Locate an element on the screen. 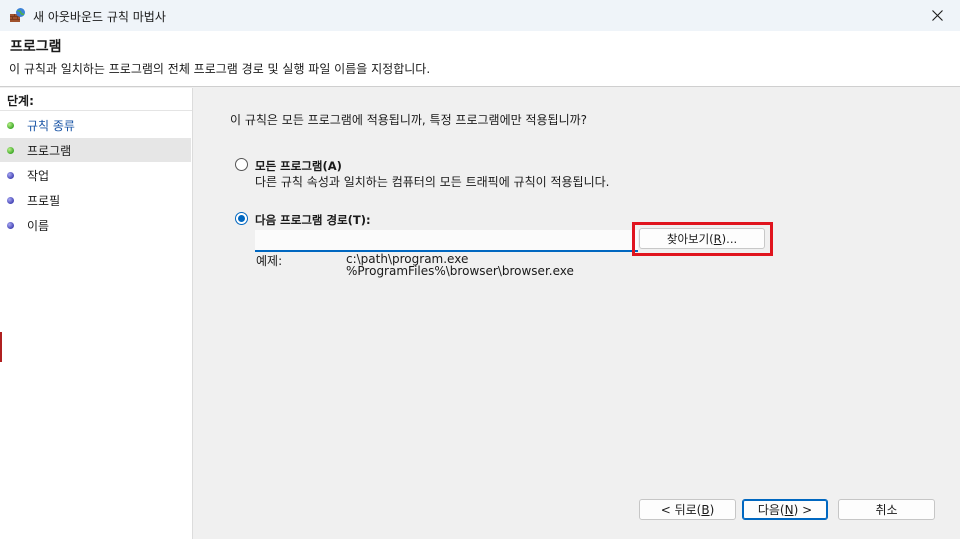 This screenshot has width=960, height=539. step-label: 규칙 종류 is located at coordinates (51, 125).